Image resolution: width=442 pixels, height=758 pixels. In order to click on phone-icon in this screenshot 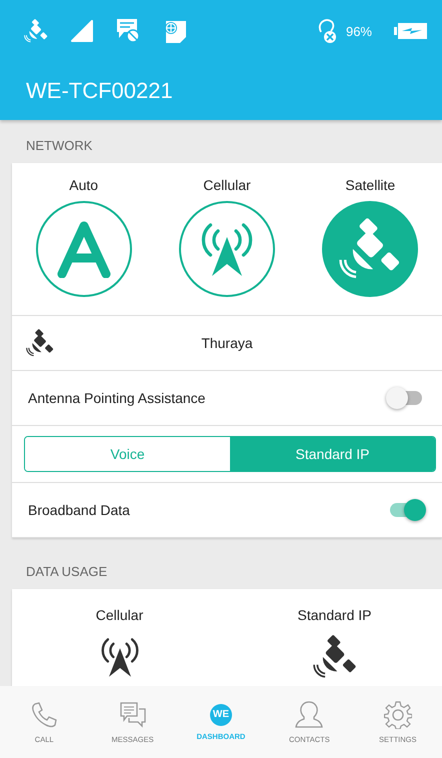, I will do `click(44, 714)`.